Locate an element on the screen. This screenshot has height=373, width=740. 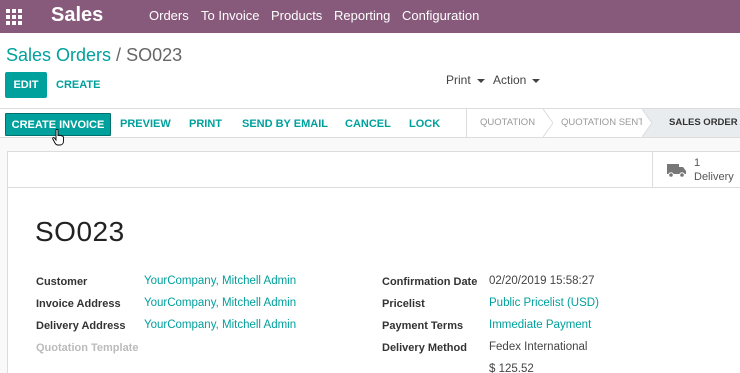
delivery-address-link: YourCompany, Mitchell Admin is located at coordinates (220, 325).